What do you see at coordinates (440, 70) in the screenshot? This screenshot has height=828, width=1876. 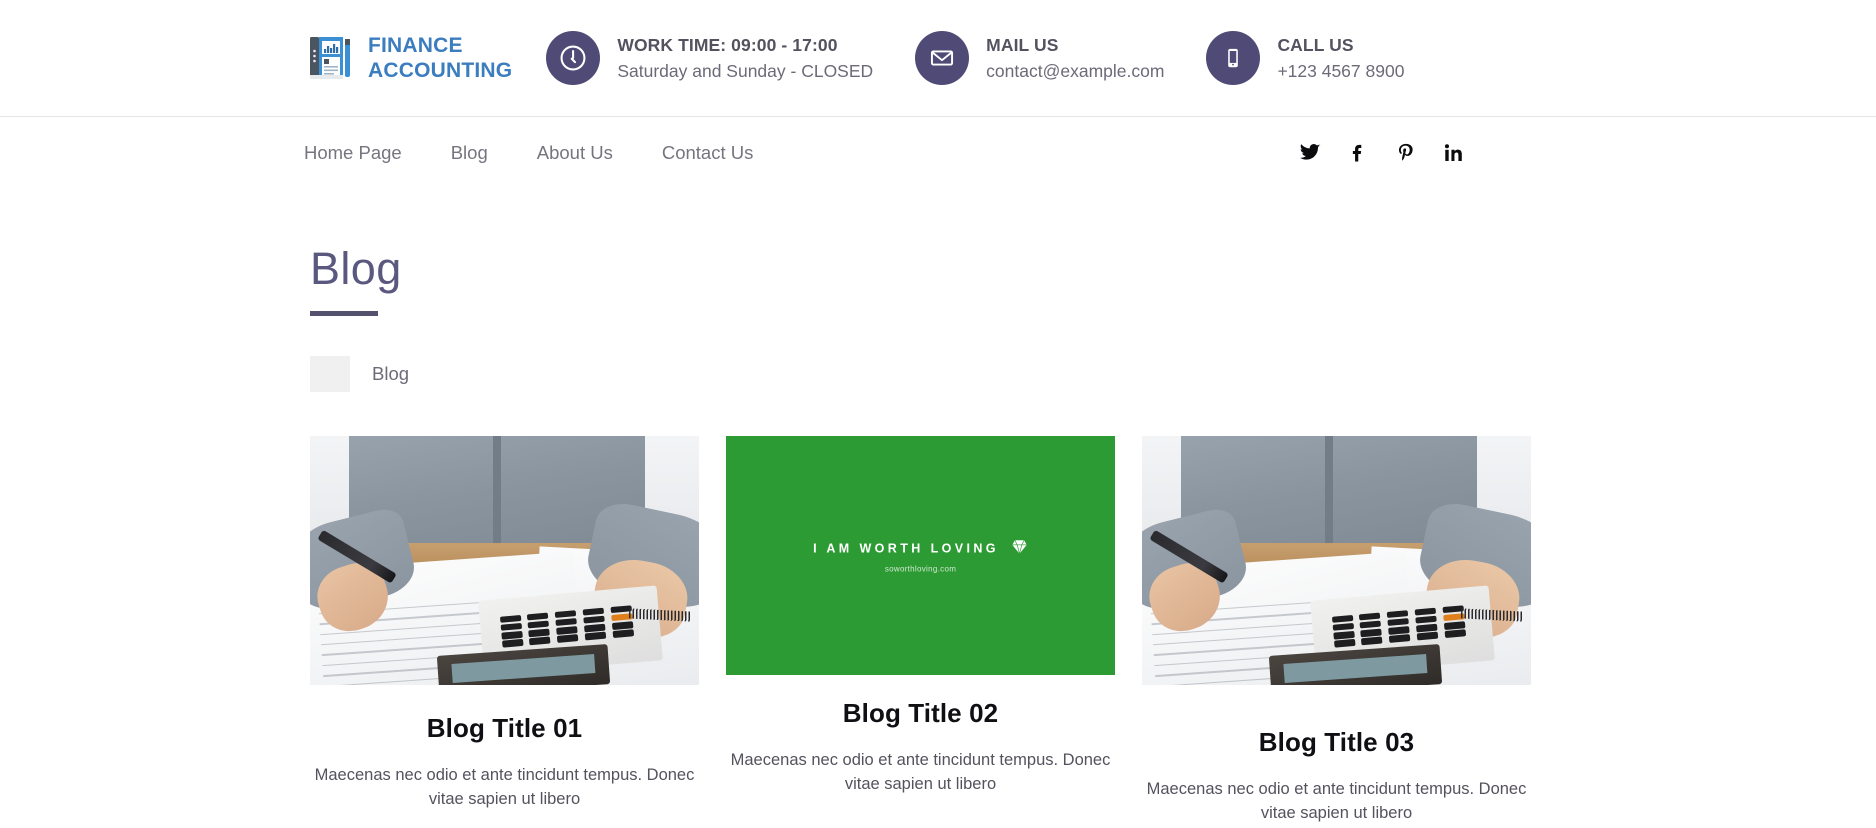 I see `logo-line-2: ACCOUNTING` at bounding box center [440, 70].